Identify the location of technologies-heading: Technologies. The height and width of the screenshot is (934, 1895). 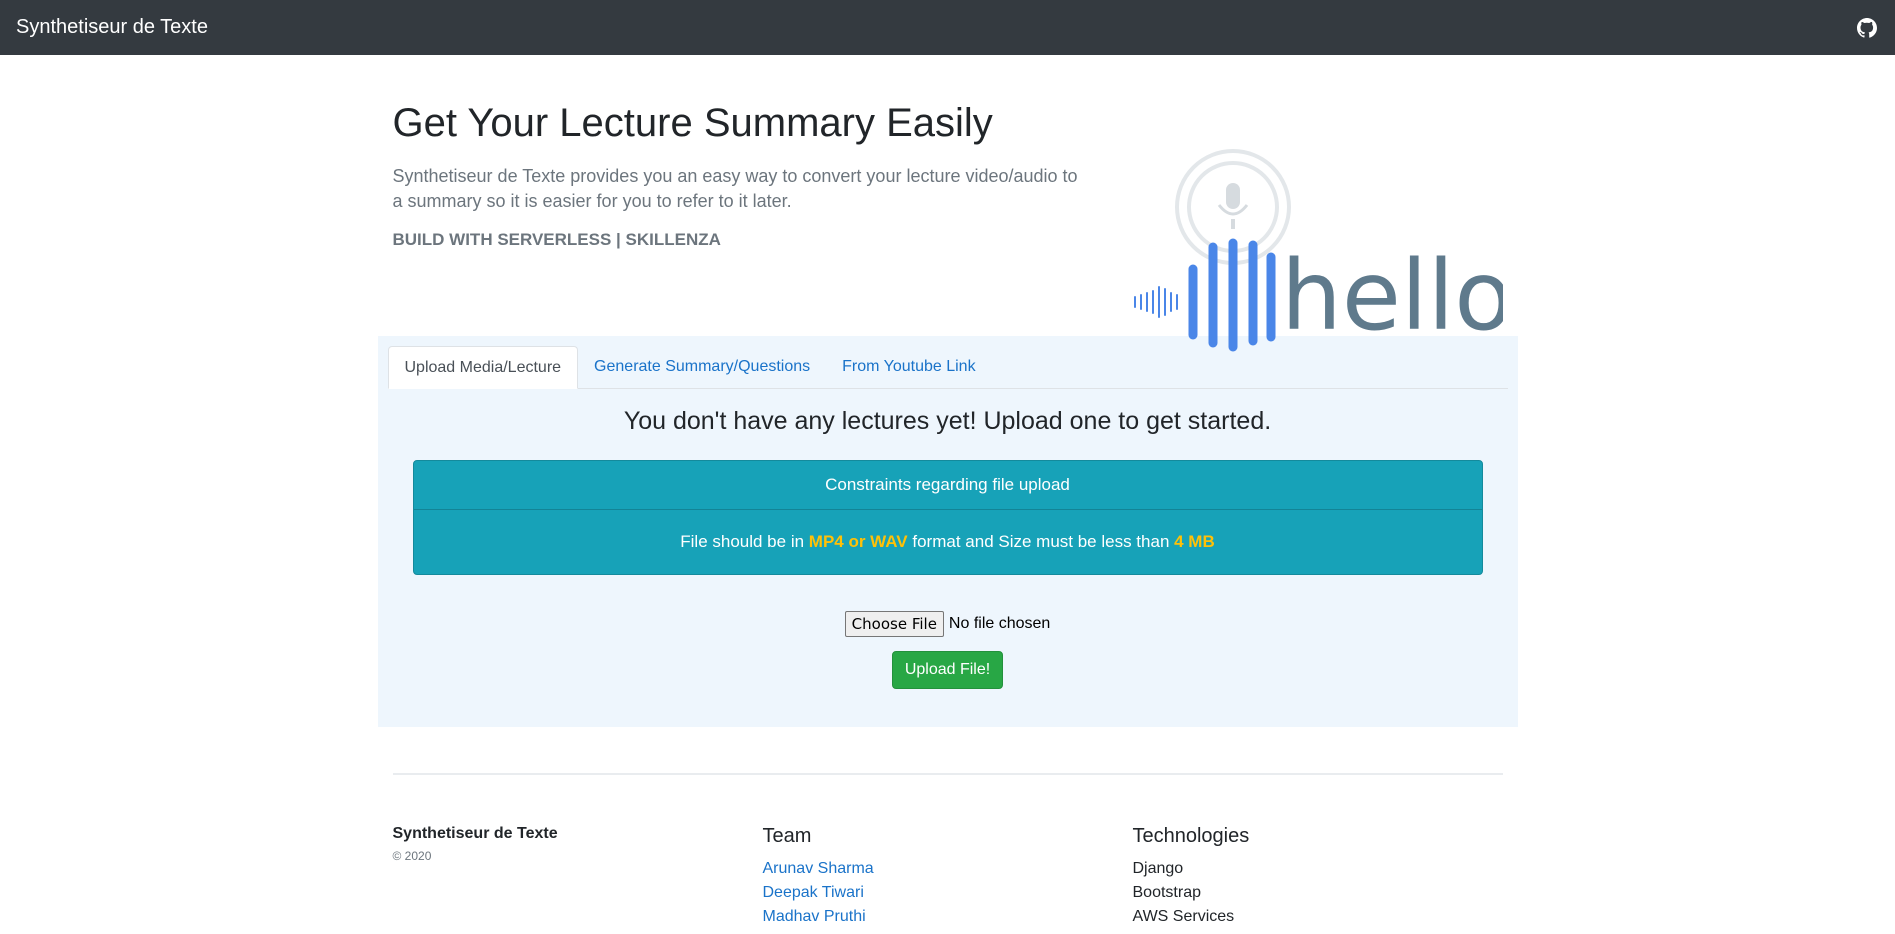
(1191, 836).